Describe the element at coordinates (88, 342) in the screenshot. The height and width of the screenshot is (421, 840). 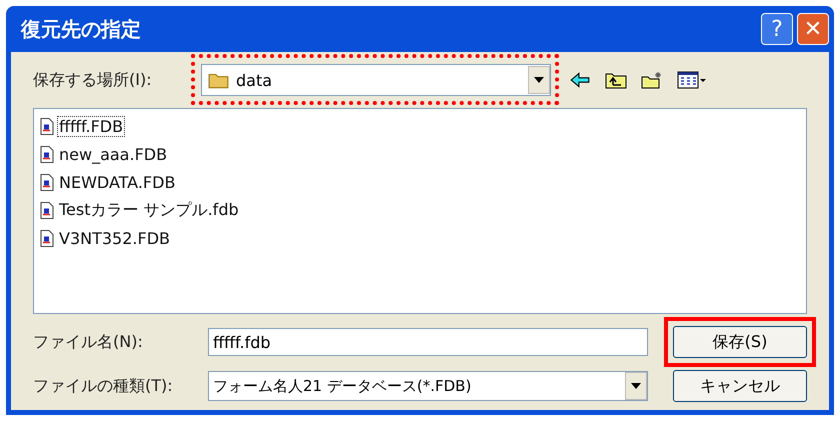
I see `filename-label: ファイル名(N):` at that location.